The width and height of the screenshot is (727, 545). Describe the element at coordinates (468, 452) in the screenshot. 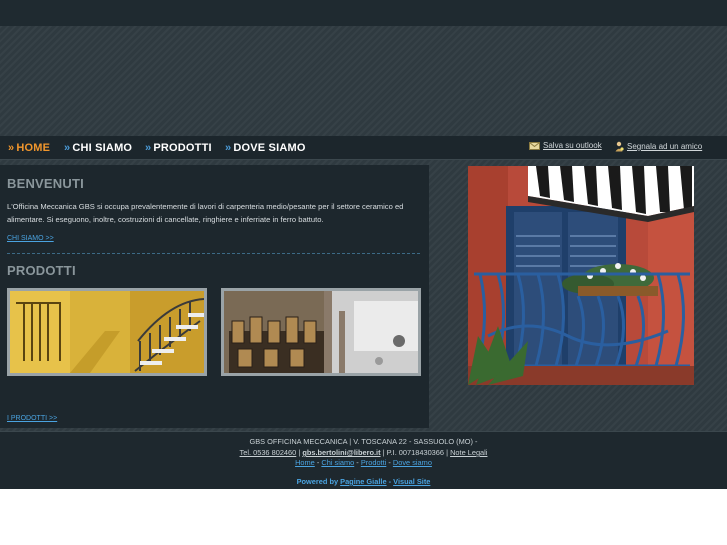

I see `footer-legal-link: Note Legali` at that location.